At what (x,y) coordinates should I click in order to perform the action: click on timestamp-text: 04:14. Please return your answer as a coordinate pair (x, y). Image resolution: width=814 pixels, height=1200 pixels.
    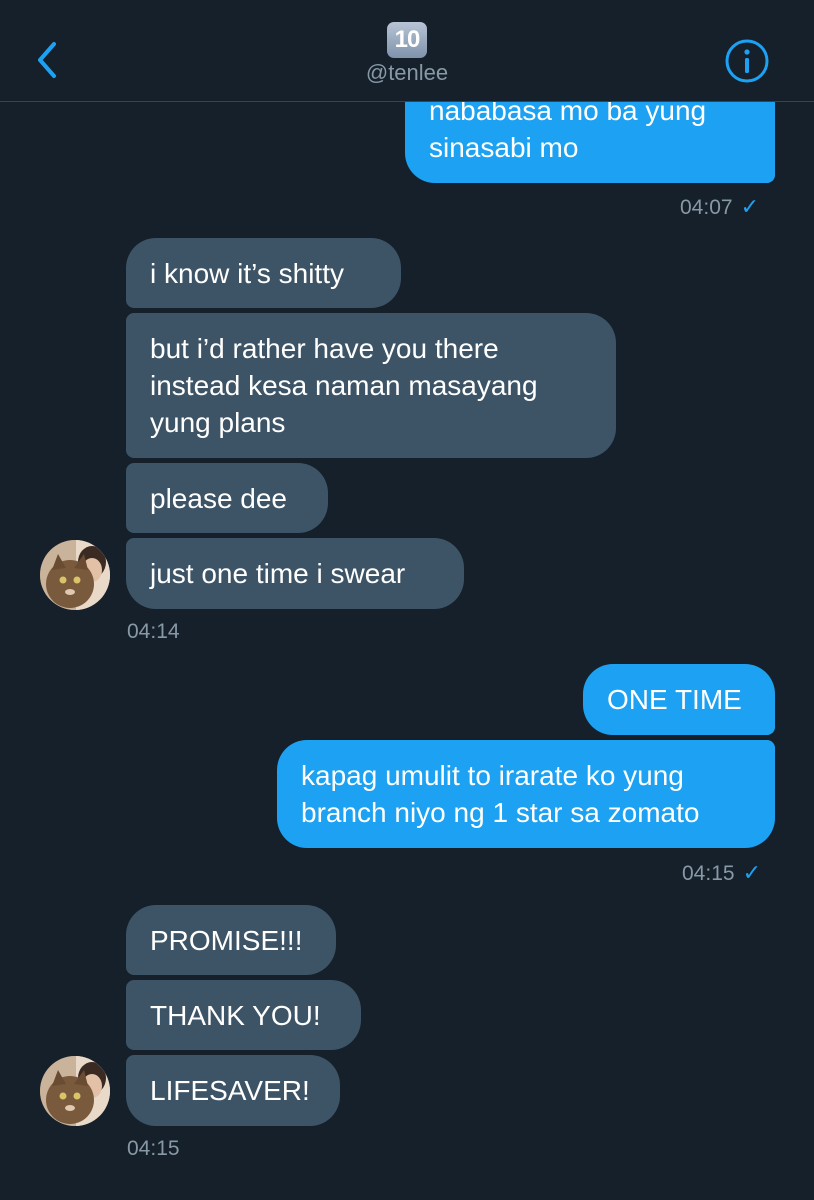
    Looking at the image, I should click on (153, 631).